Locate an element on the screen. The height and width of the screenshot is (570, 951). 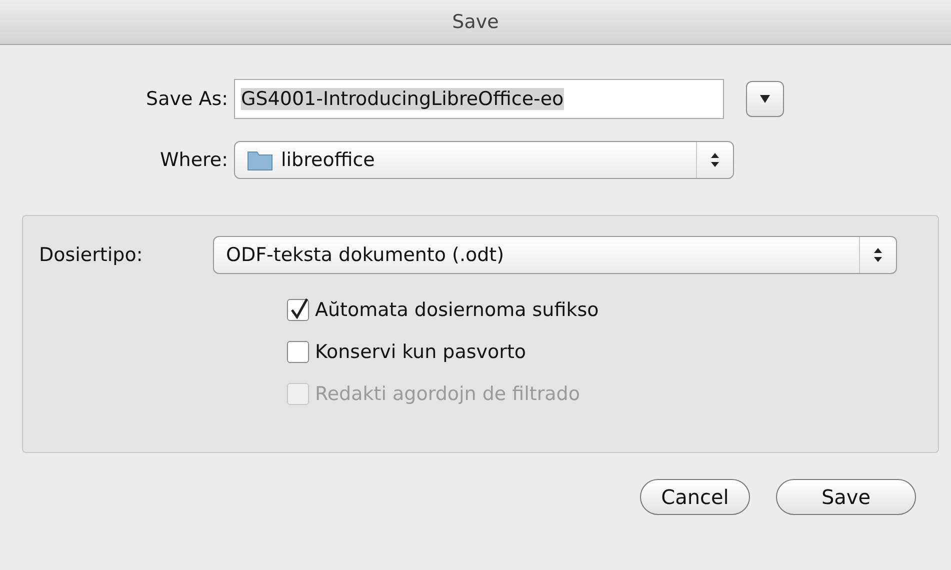
triangle-down-icon is located at coordinates (765, 99).